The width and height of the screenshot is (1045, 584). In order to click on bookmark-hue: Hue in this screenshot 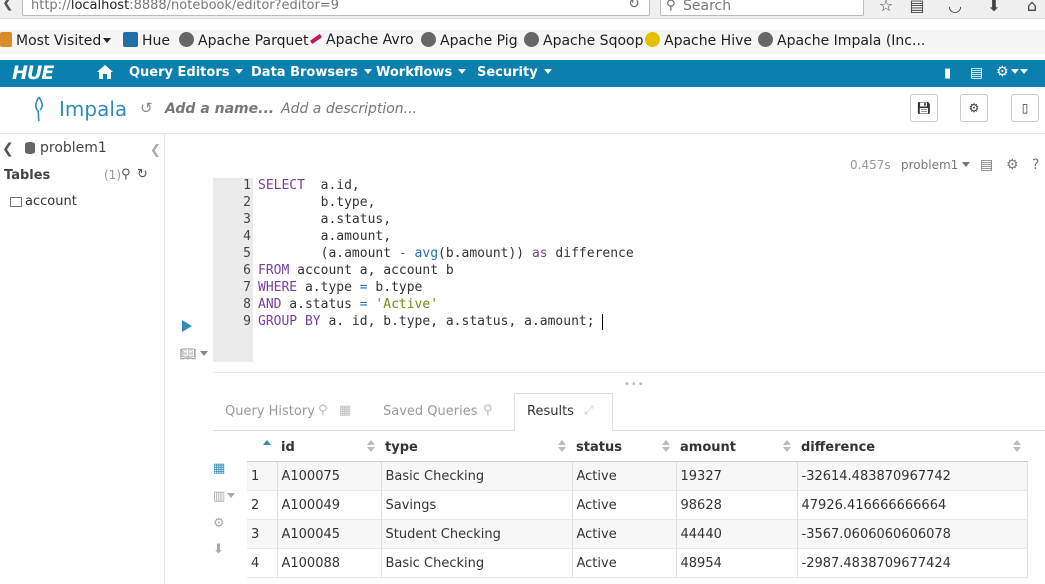, I will do `click(146, 40)`.